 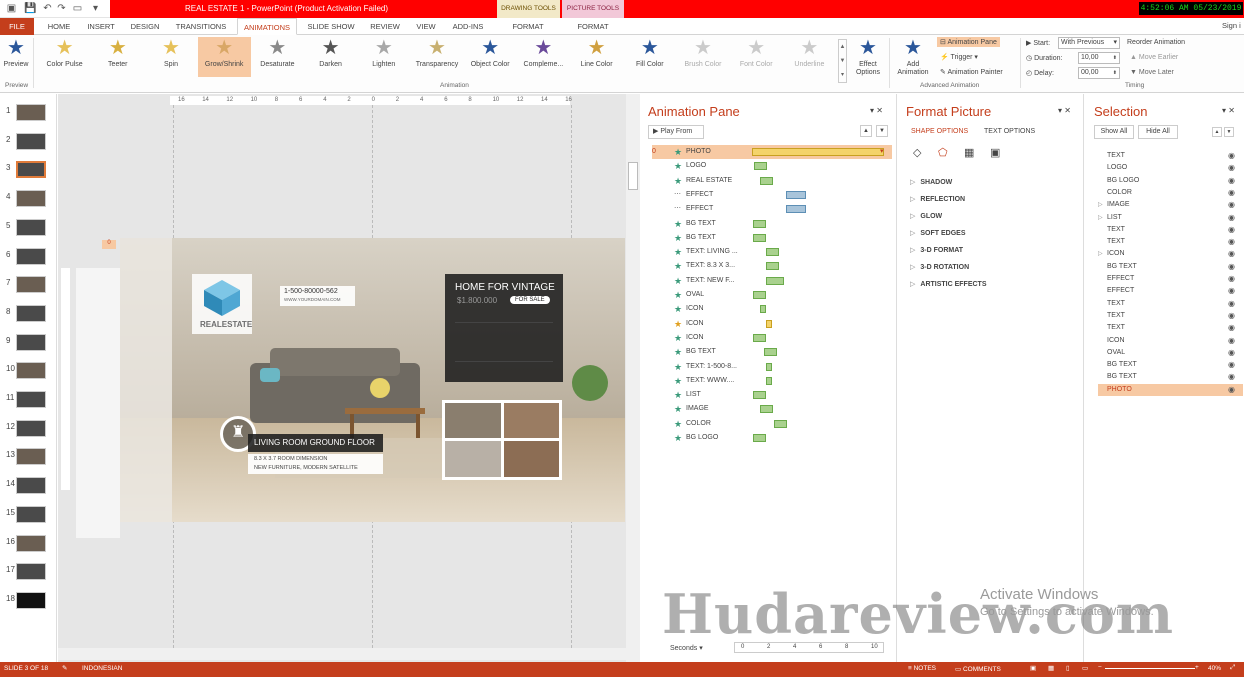 What do you see at coordinates (1064, 110) in the screenshot?
I see `pane-menu-icon: ▾ ✕` at bounding box center [1064, 110].